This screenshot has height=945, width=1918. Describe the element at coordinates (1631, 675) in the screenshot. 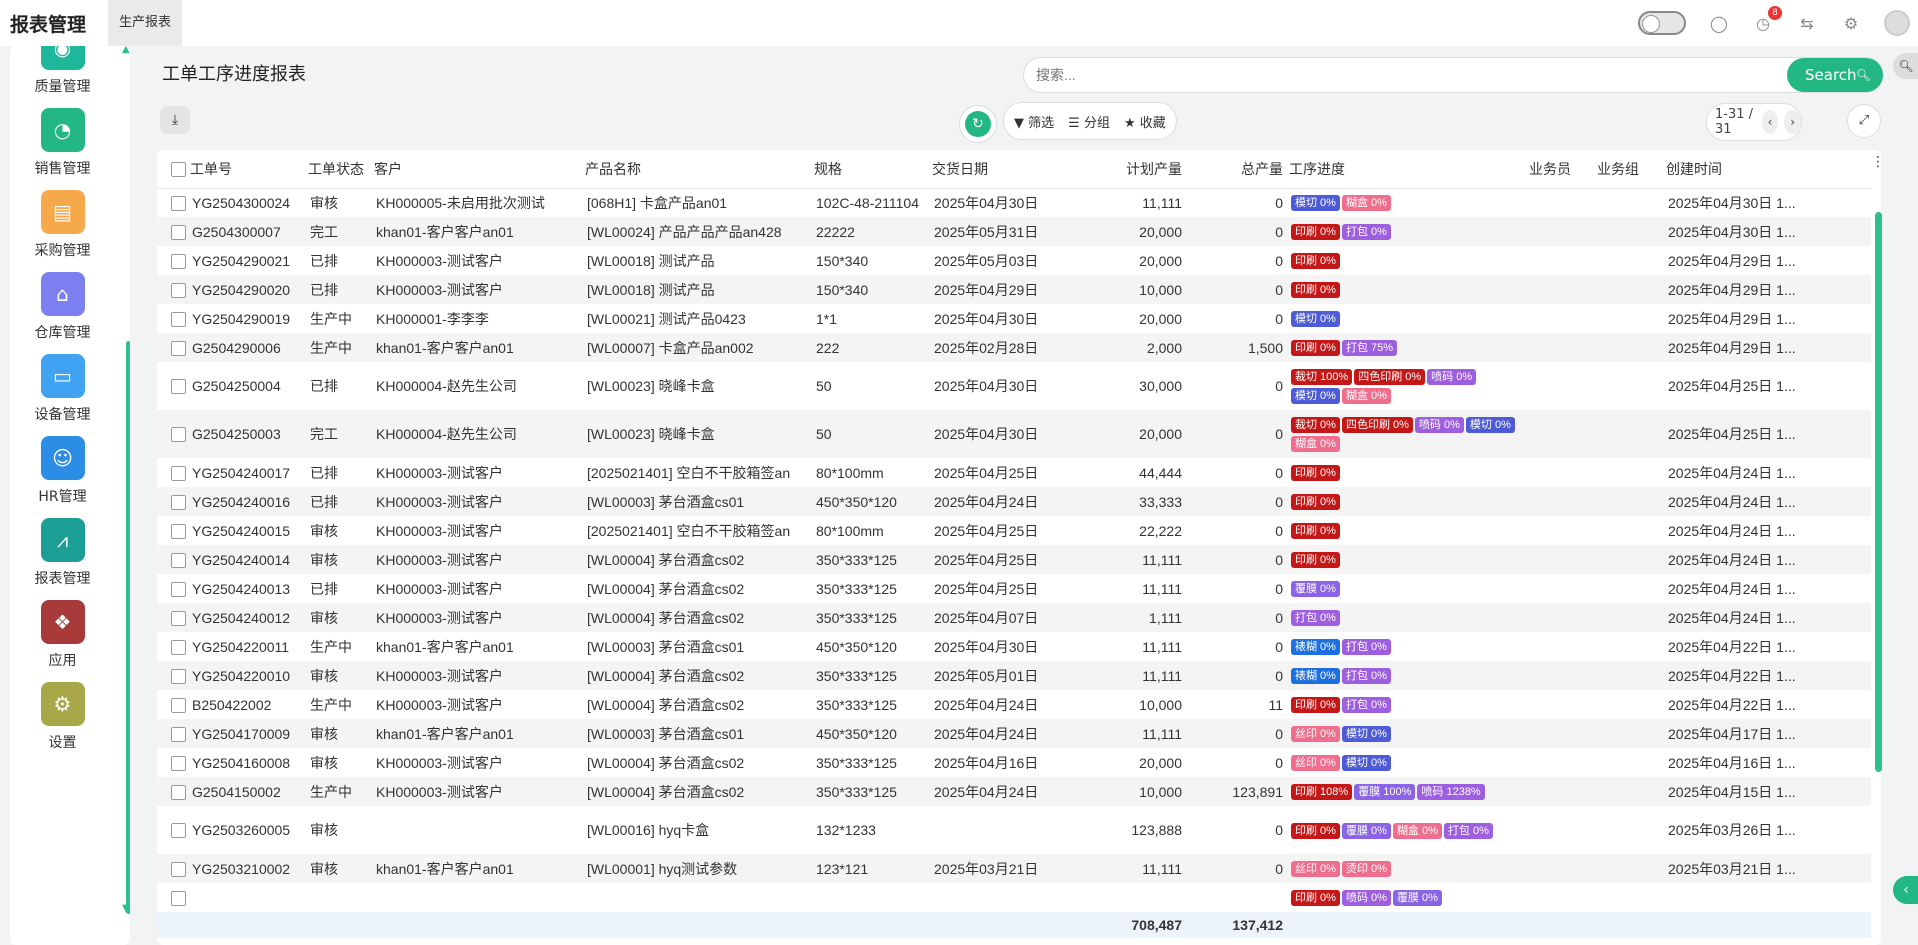

I see `cell-group` at that location.